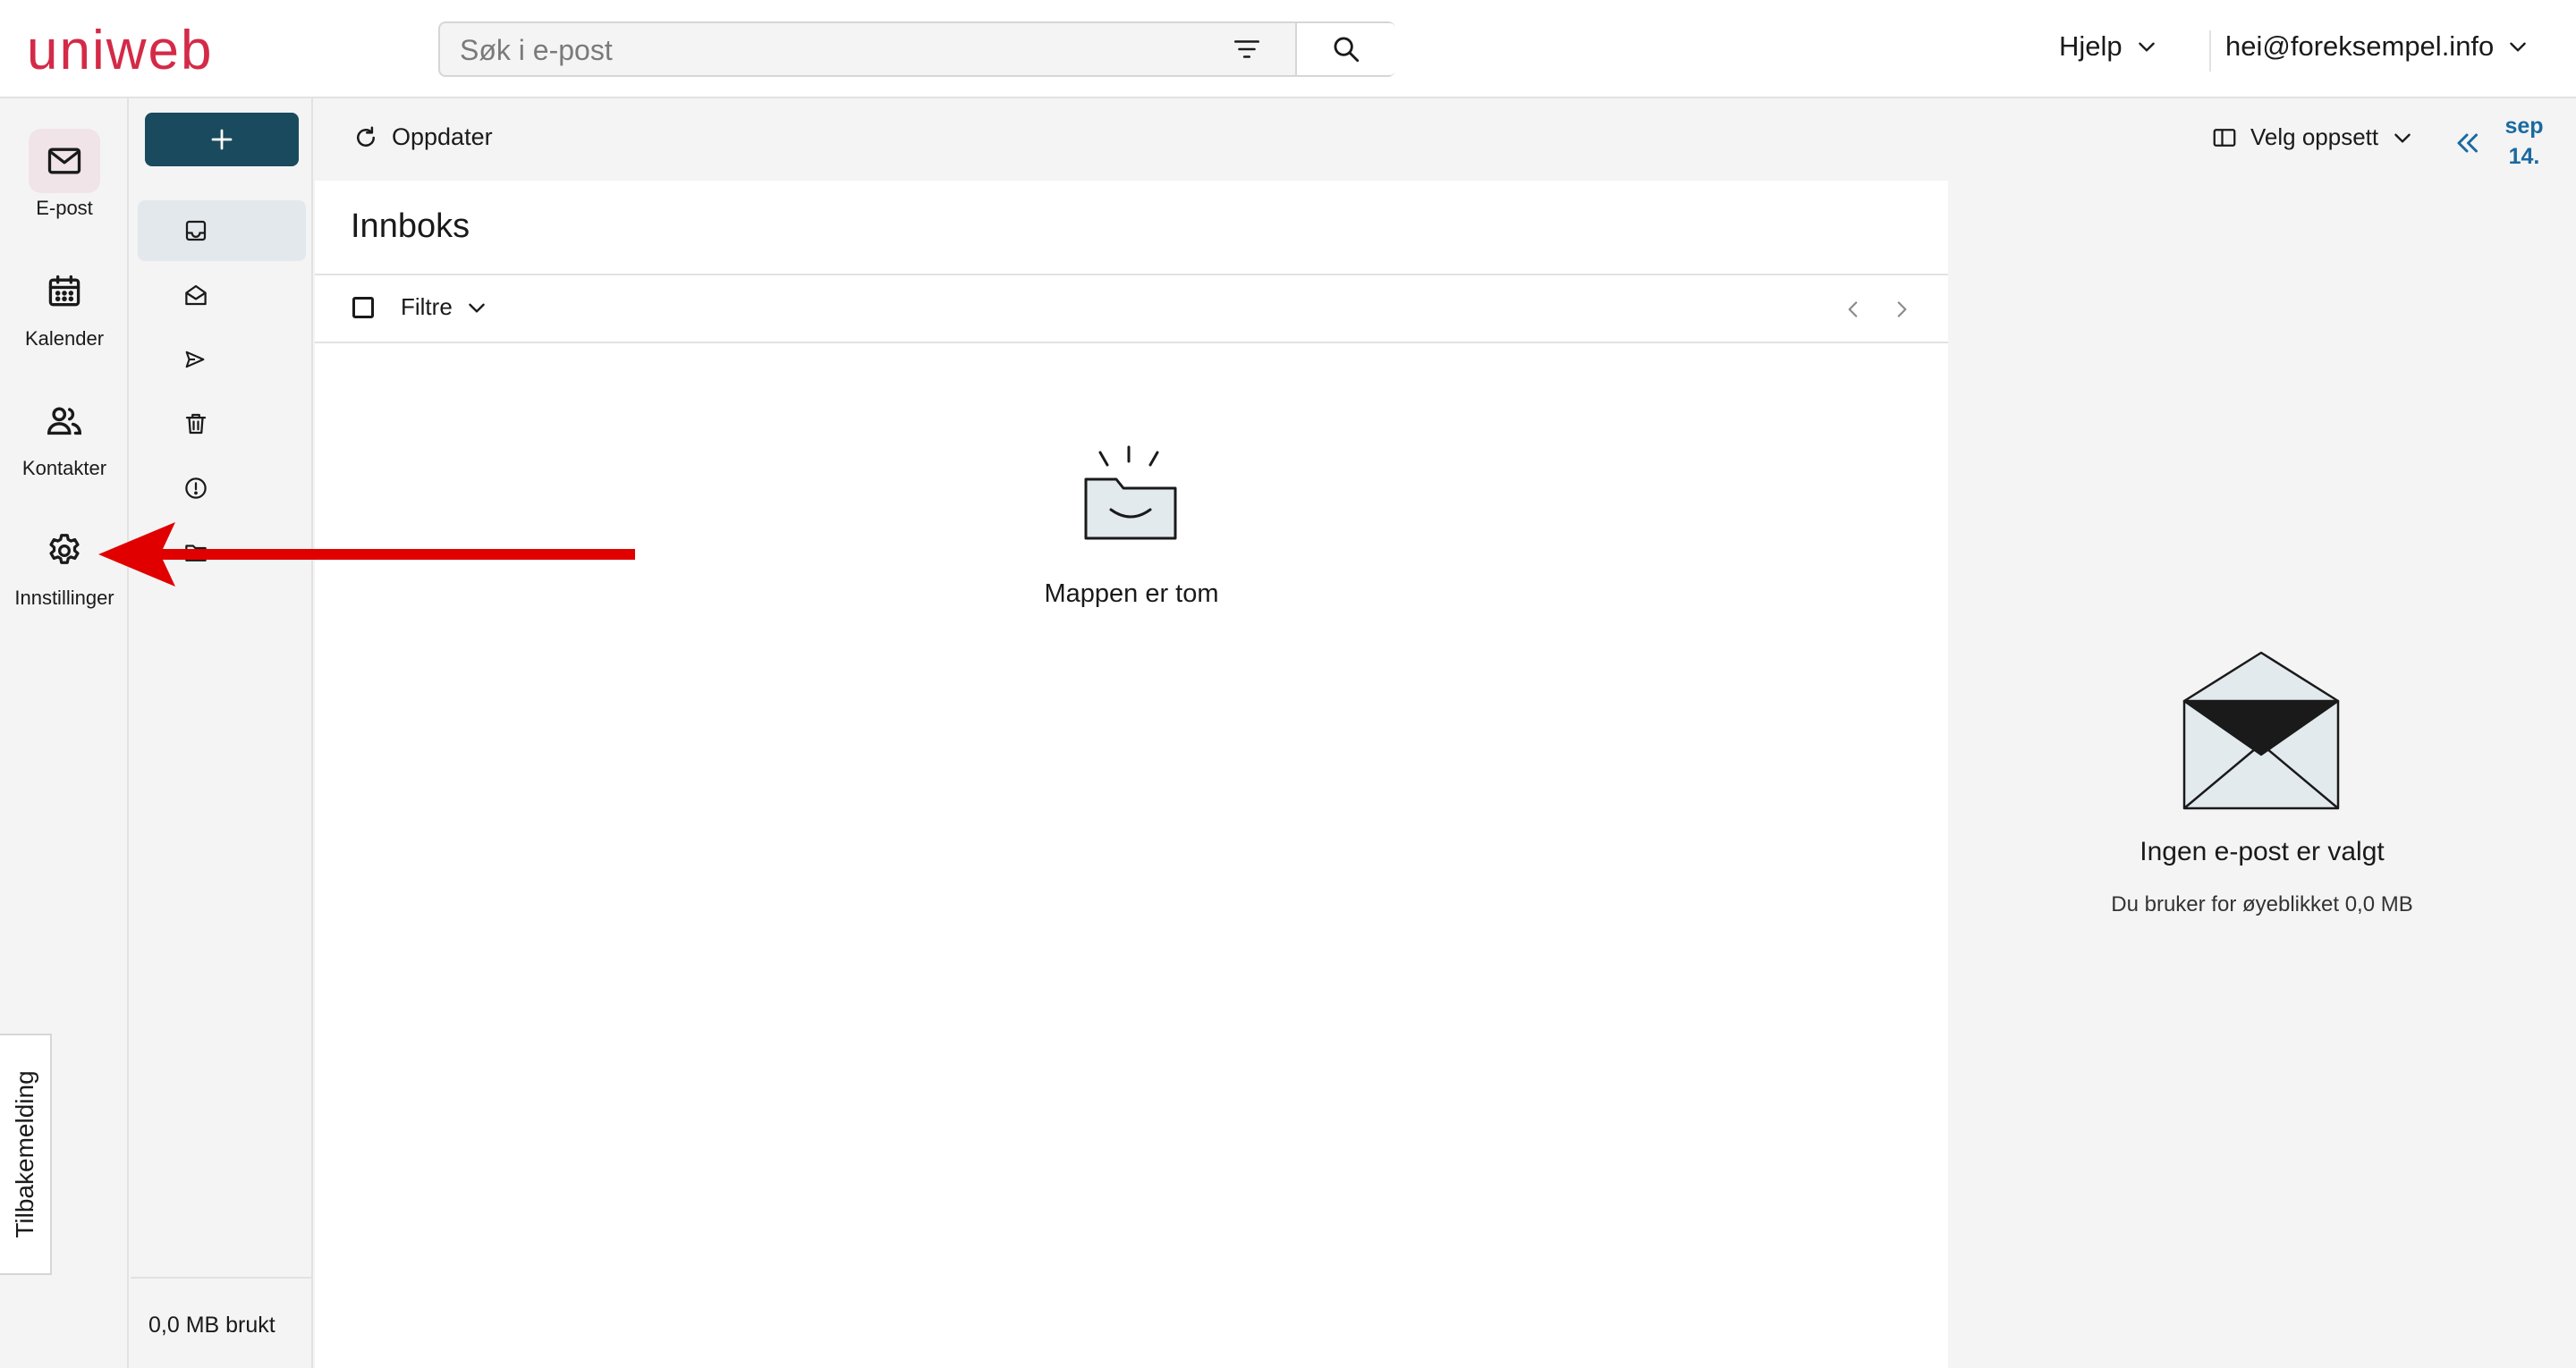  Describe the element at coordinates (222, 733) in the screenshot. I see `folder-column: 0,0 MB brukt` at that location.